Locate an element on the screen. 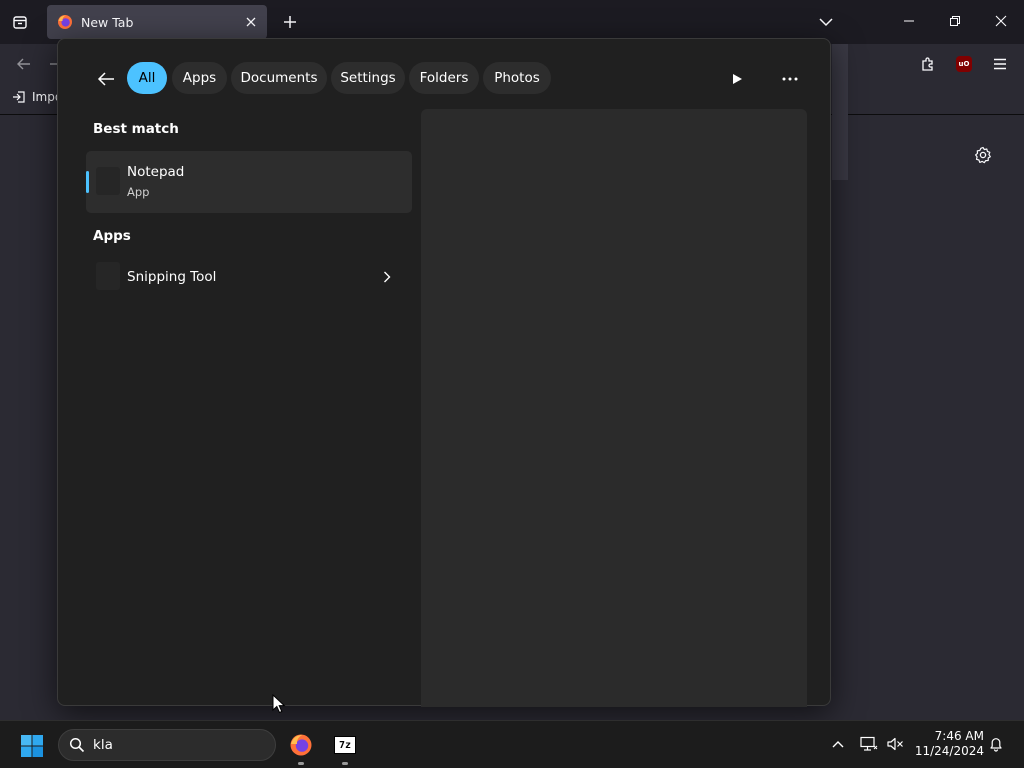  taskbar-search-box is located at coordinates (167, 745).